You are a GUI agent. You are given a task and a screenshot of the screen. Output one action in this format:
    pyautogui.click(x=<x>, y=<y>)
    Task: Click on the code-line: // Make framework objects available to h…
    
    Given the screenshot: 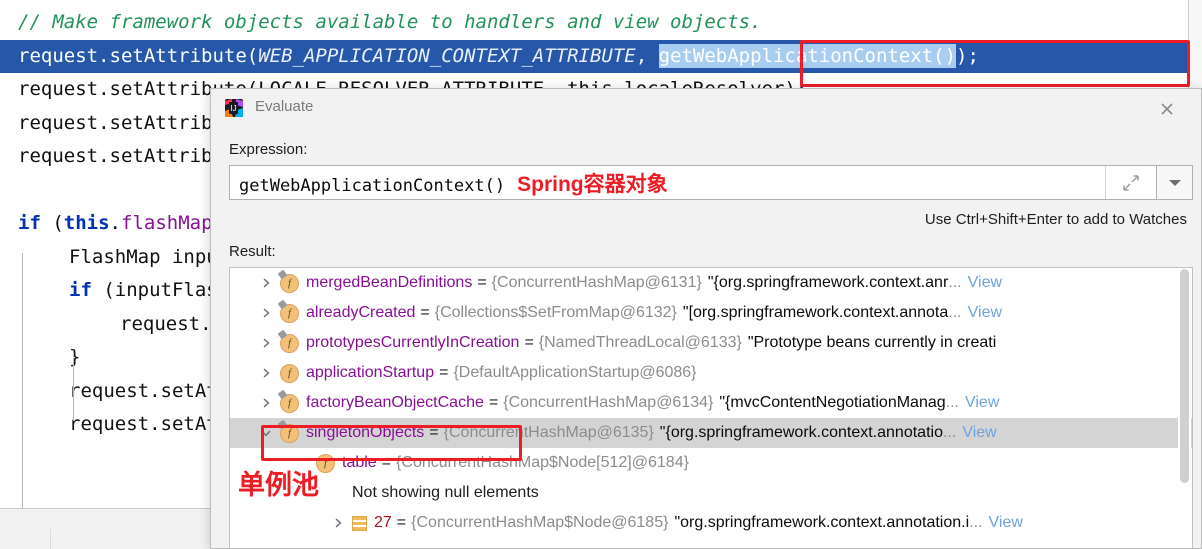 What is the action you would take?
    pyautogui.click(x=595, y=23)
    